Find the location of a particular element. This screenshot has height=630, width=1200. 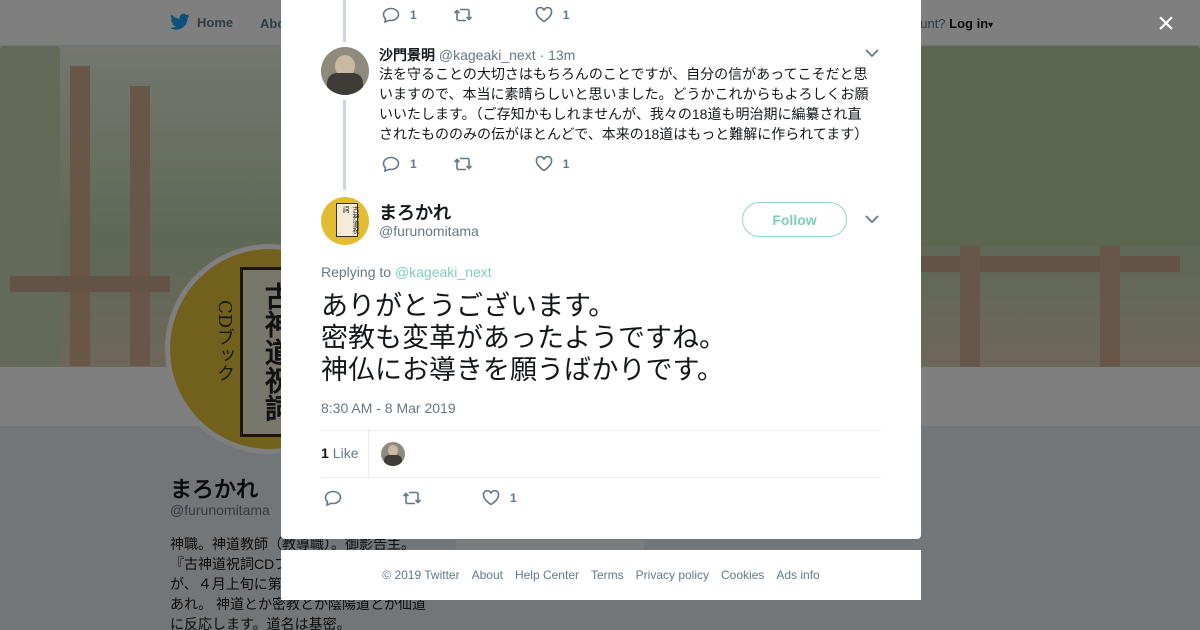

reply-button is located at coordinates (333, 498).